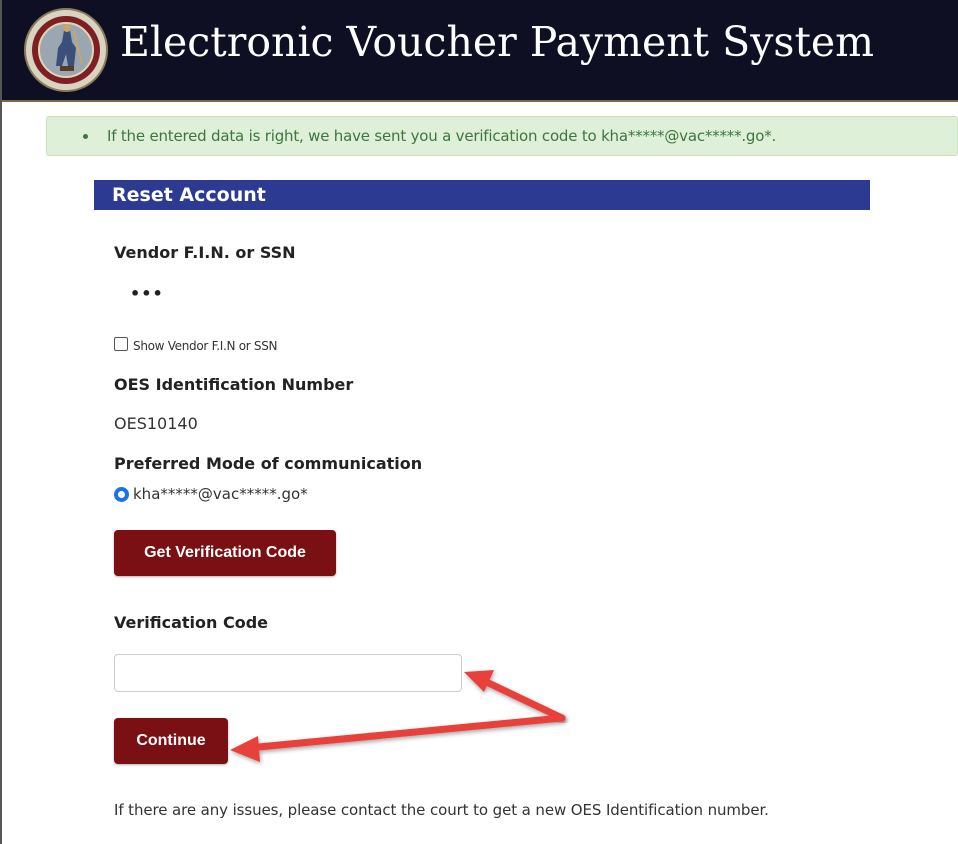 This screenshot has width=958, height=844. I want to click on site-title: Electronic Voucher Payment System, so click(497, 42).